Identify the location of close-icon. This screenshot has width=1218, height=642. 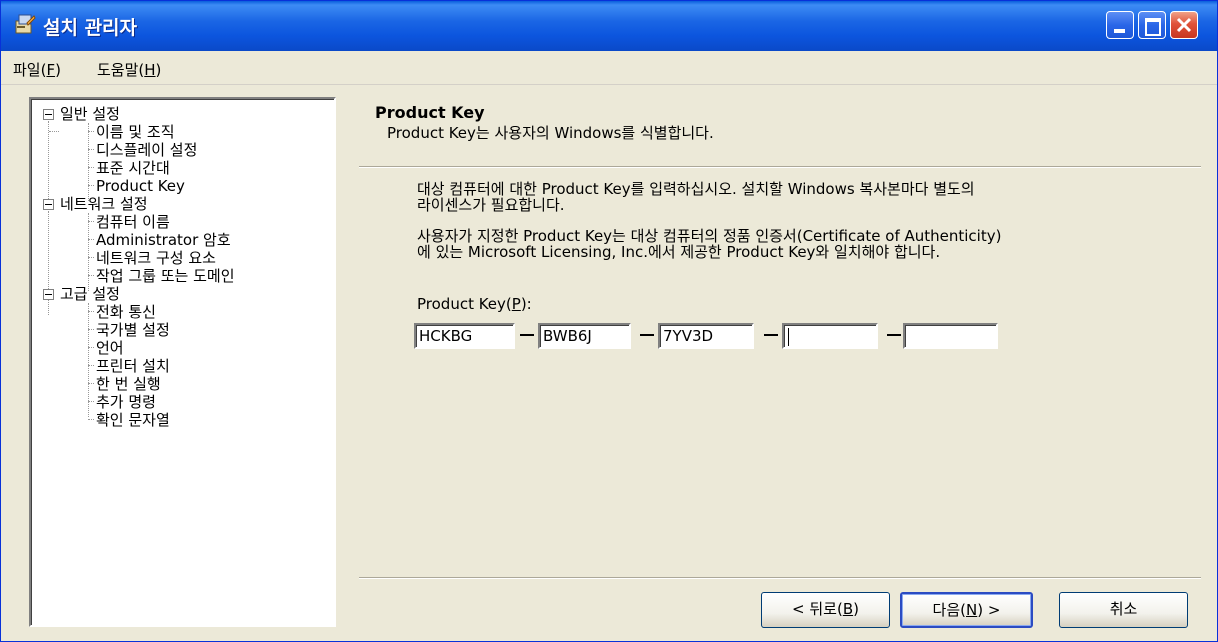
(1184, 25).